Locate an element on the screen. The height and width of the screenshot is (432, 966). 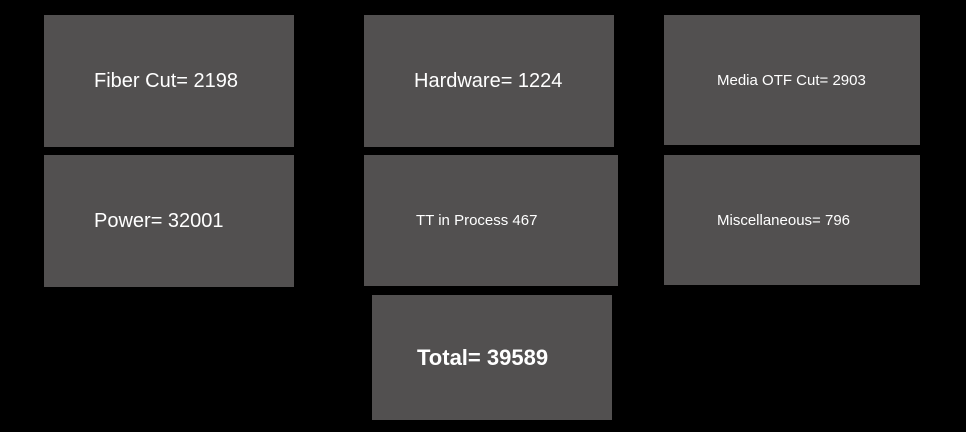
media-otf-cut-tile: Media OTF Cut= 2903 is located at coordinates (792, 80).